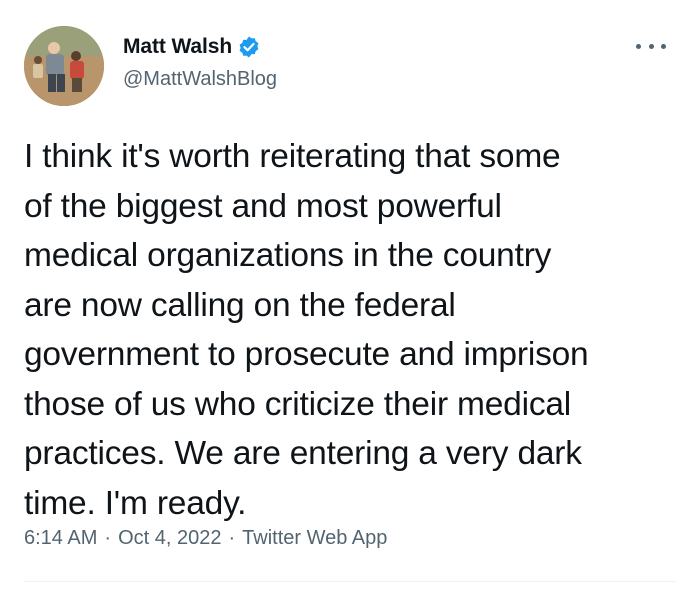 This screenshot has height=589, width=700. What do you see at coordinates (177, 47) in the screenshot?
I see `display-name: Matt Walsh` at bounding box center [177, 47].